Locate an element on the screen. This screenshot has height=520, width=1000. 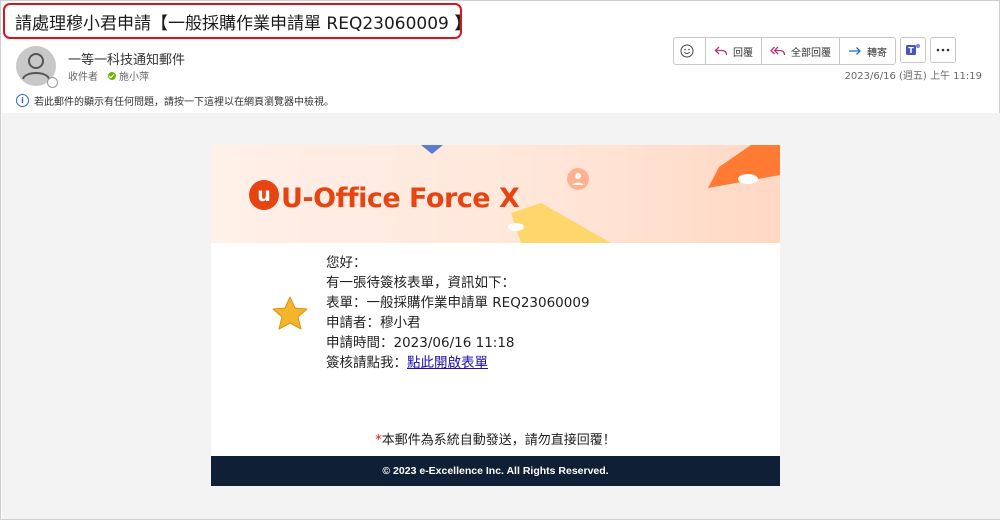
reply-all-button: 全部回覆 is located at coordinates (801, 51).